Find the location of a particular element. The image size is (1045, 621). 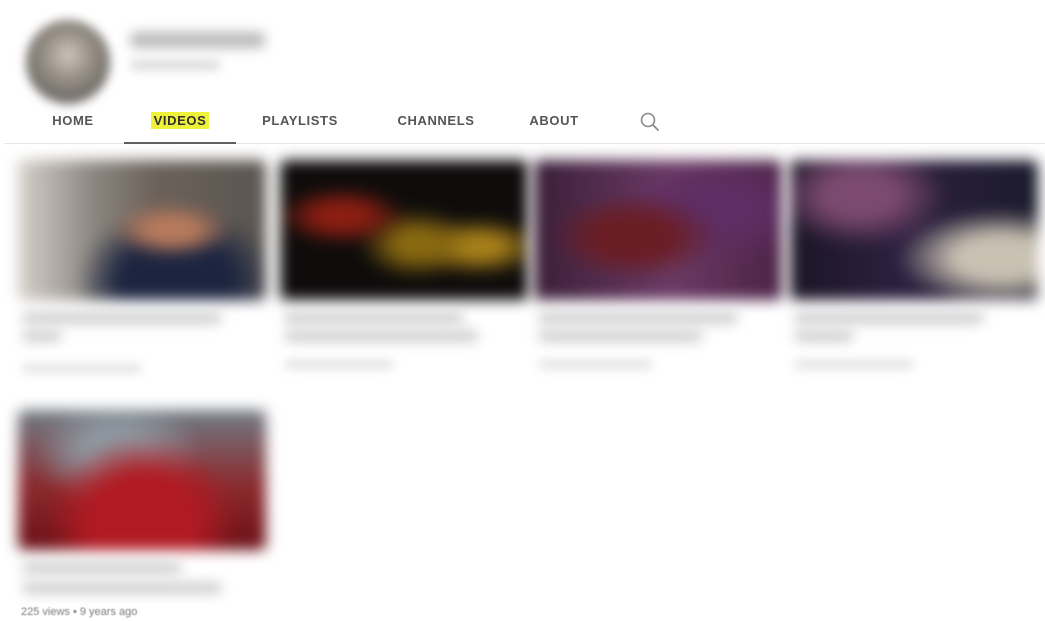

tab-about: ABOUT is located at coordinates (554, 128).